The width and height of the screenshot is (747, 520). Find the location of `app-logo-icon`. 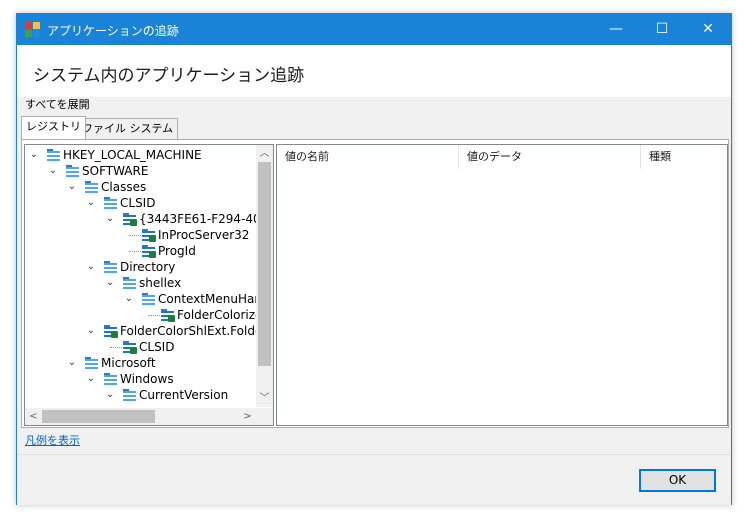

app-logo-icon is located at coordinates (33, 30).